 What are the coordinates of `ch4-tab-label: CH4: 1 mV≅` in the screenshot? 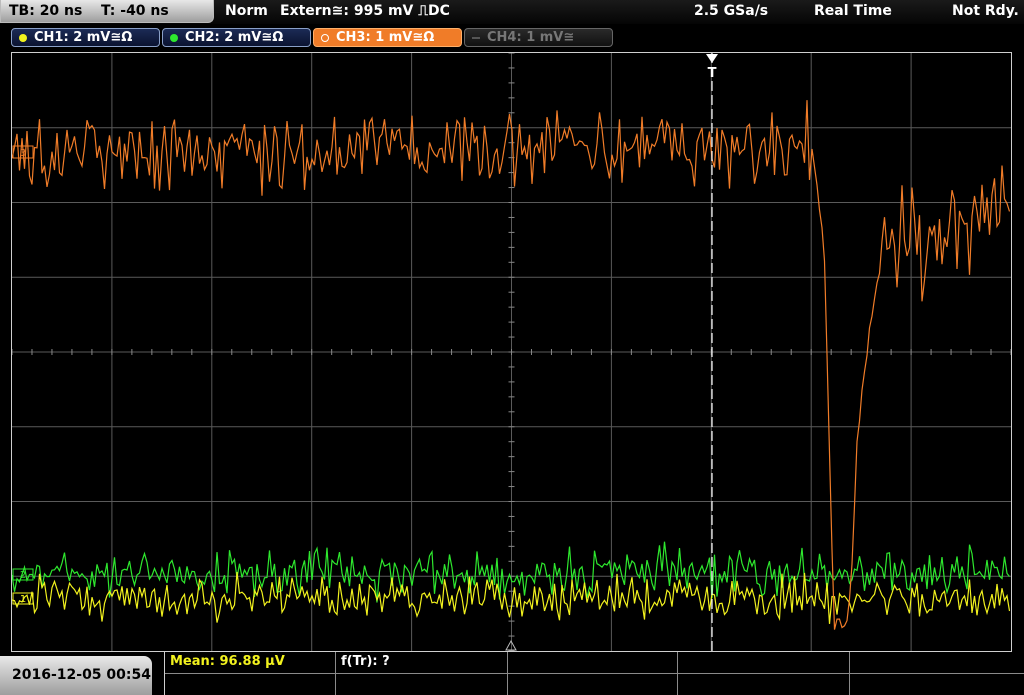 It's located at (531, 37).